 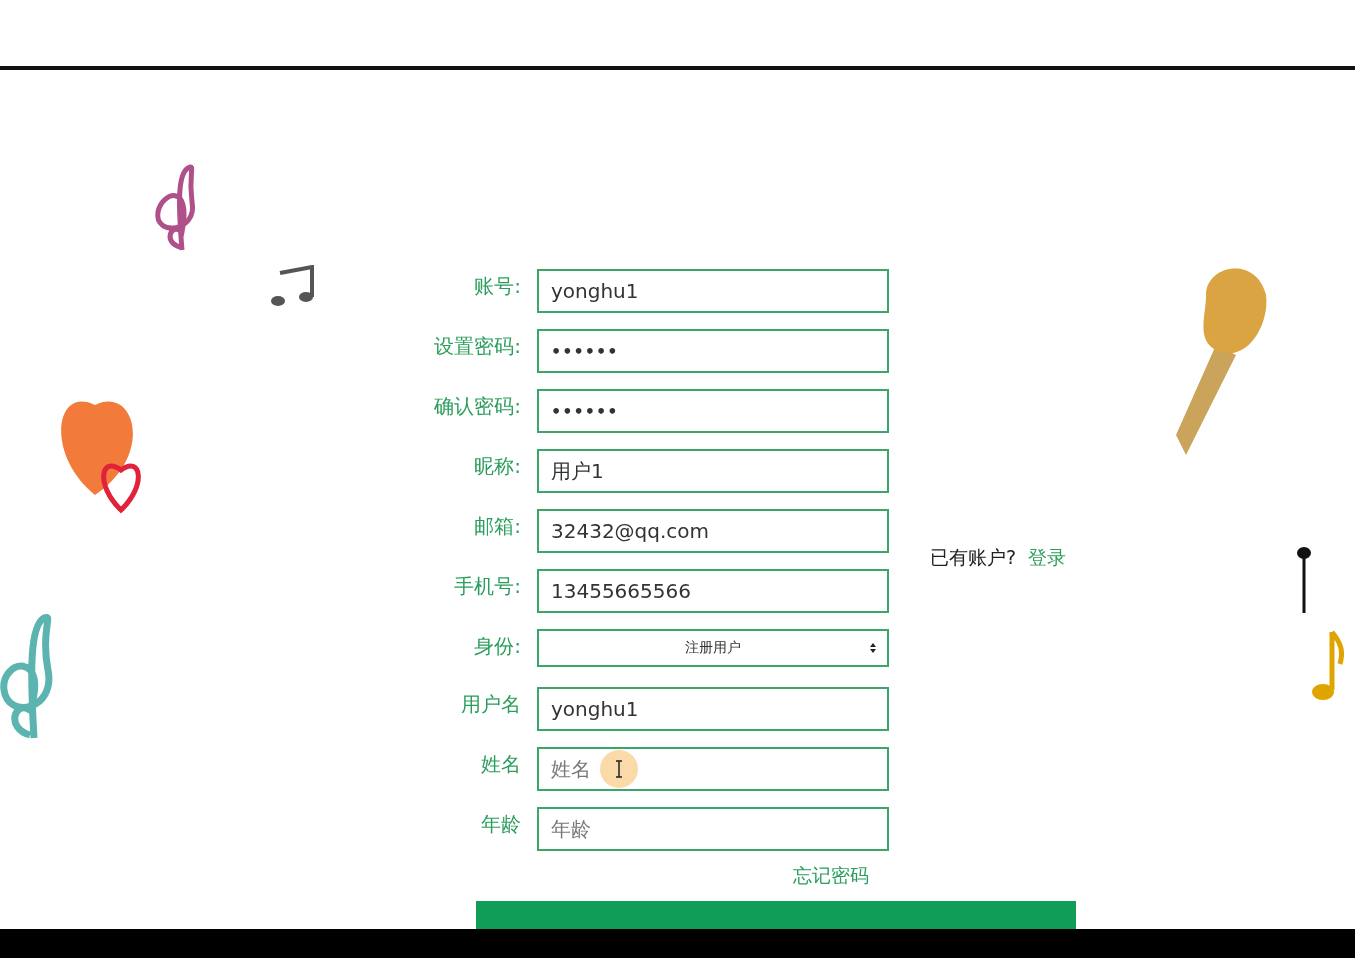 What do you see at coordinates (487, 586) in the screenshot?
I see `field-label: 手机号:` at bounding box center [487, 586].